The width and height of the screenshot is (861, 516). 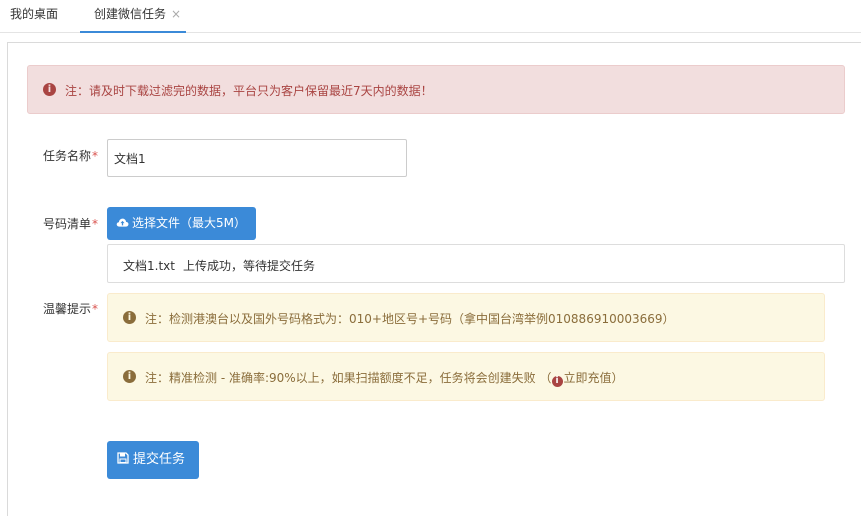 I want to click on save-icon, so click(x=123, y=458).